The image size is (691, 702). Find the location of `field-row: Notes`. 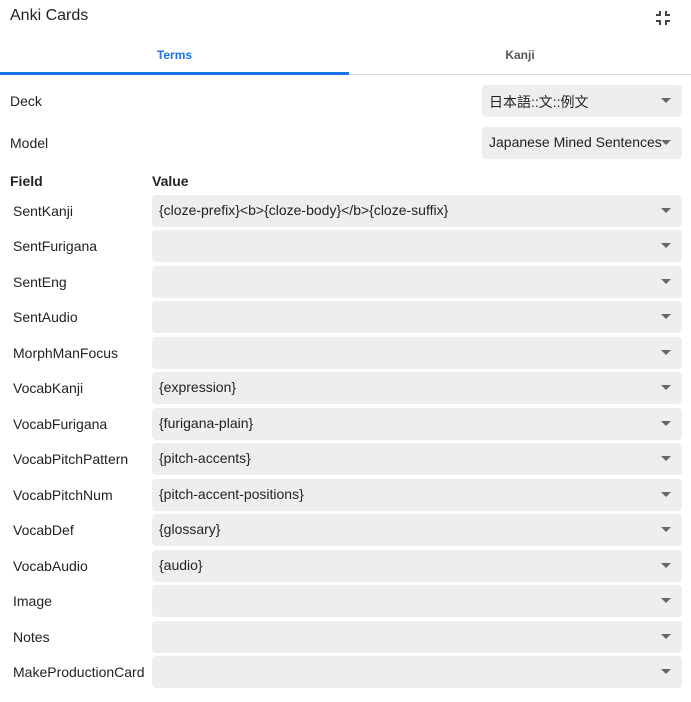

field-row: Notes is located at coordinates (345, 637).